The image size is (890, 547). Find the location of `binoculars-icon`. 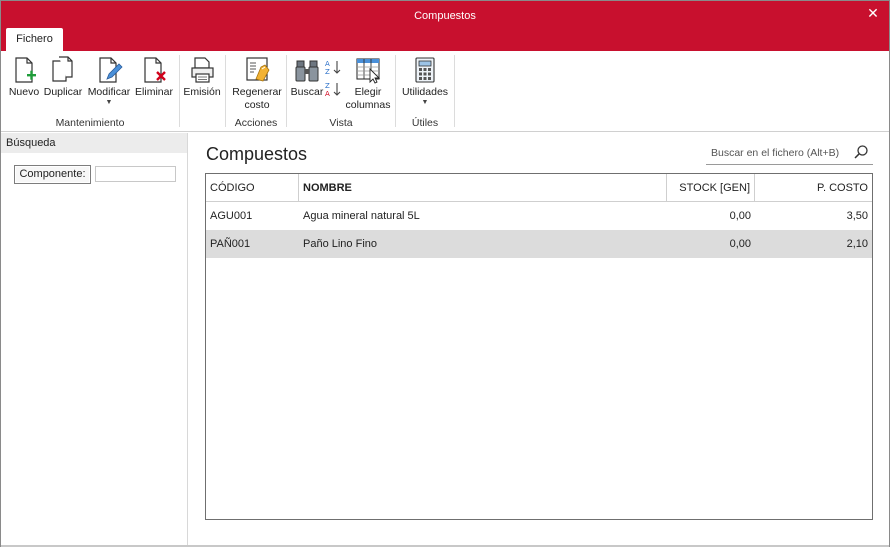

binoculars-icon is located at coordinates (307, 71).